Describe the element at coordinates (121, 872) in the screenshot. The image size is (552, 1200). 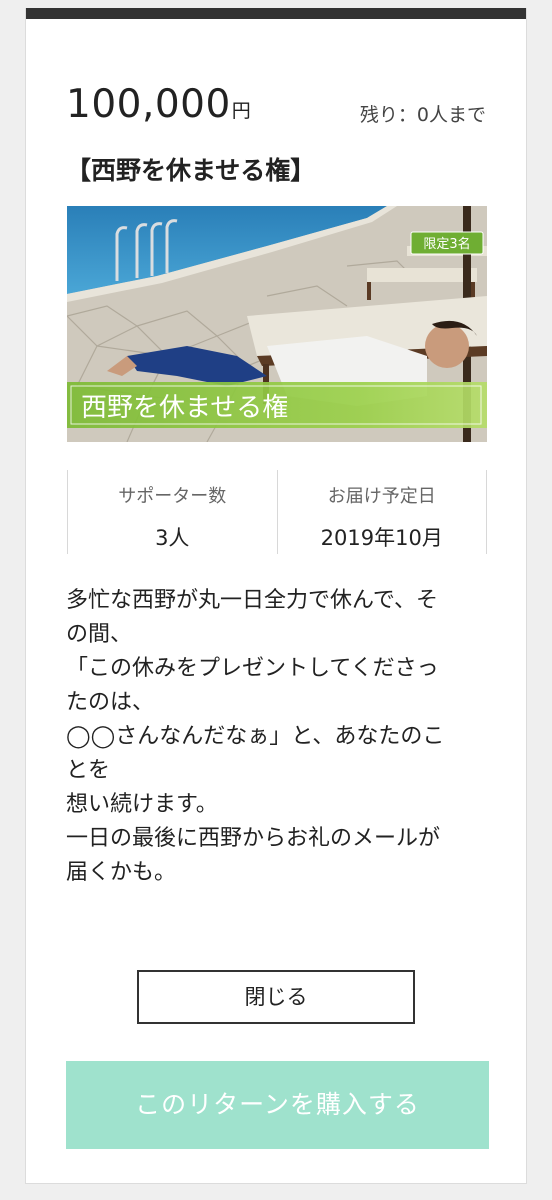
I see `description-line: 届くかも。` at that location.